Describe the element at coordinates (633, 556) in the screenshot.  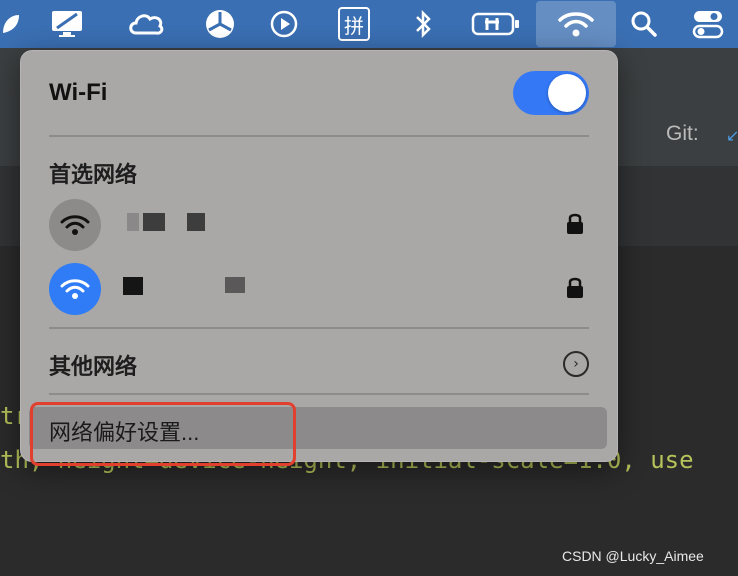
I see `watermark: CSDN @Lucky_Aimee` at that location.